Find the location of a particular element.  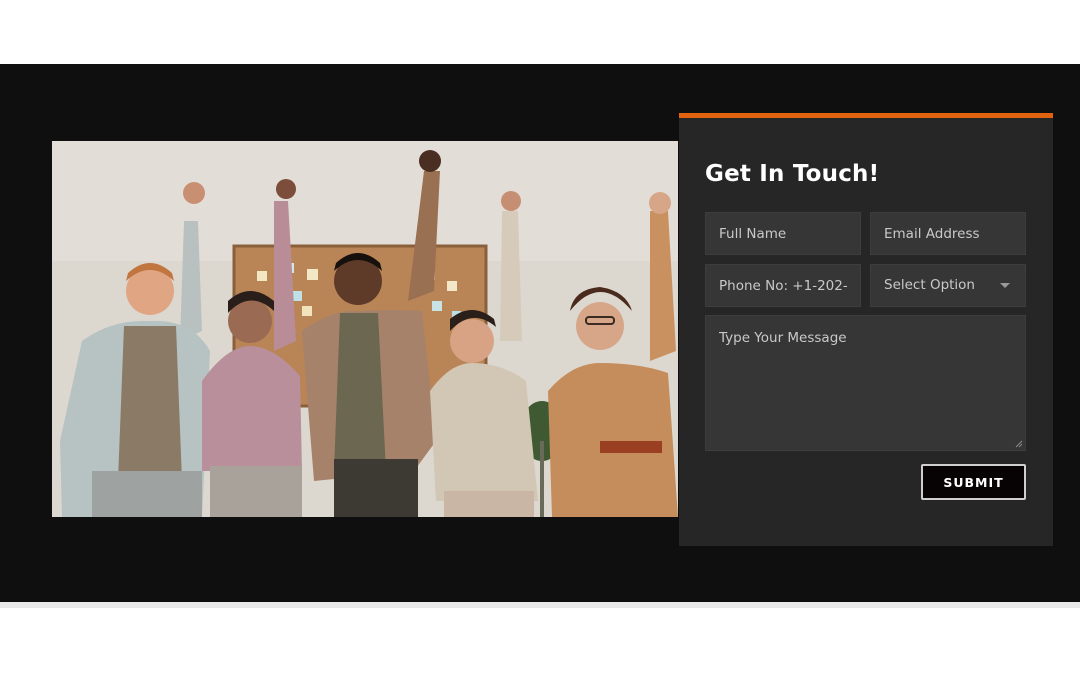

chevron-down-icon is located at coordinates (1005, 285).